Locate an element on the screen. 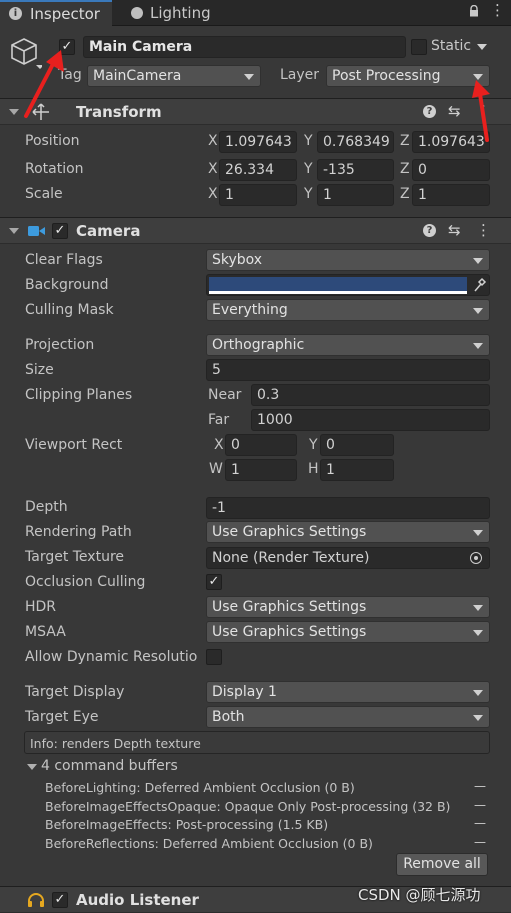 This screenshot has height=913, width=511. audio-listener-title: Audio Listener is located at coordinates (137, 900).